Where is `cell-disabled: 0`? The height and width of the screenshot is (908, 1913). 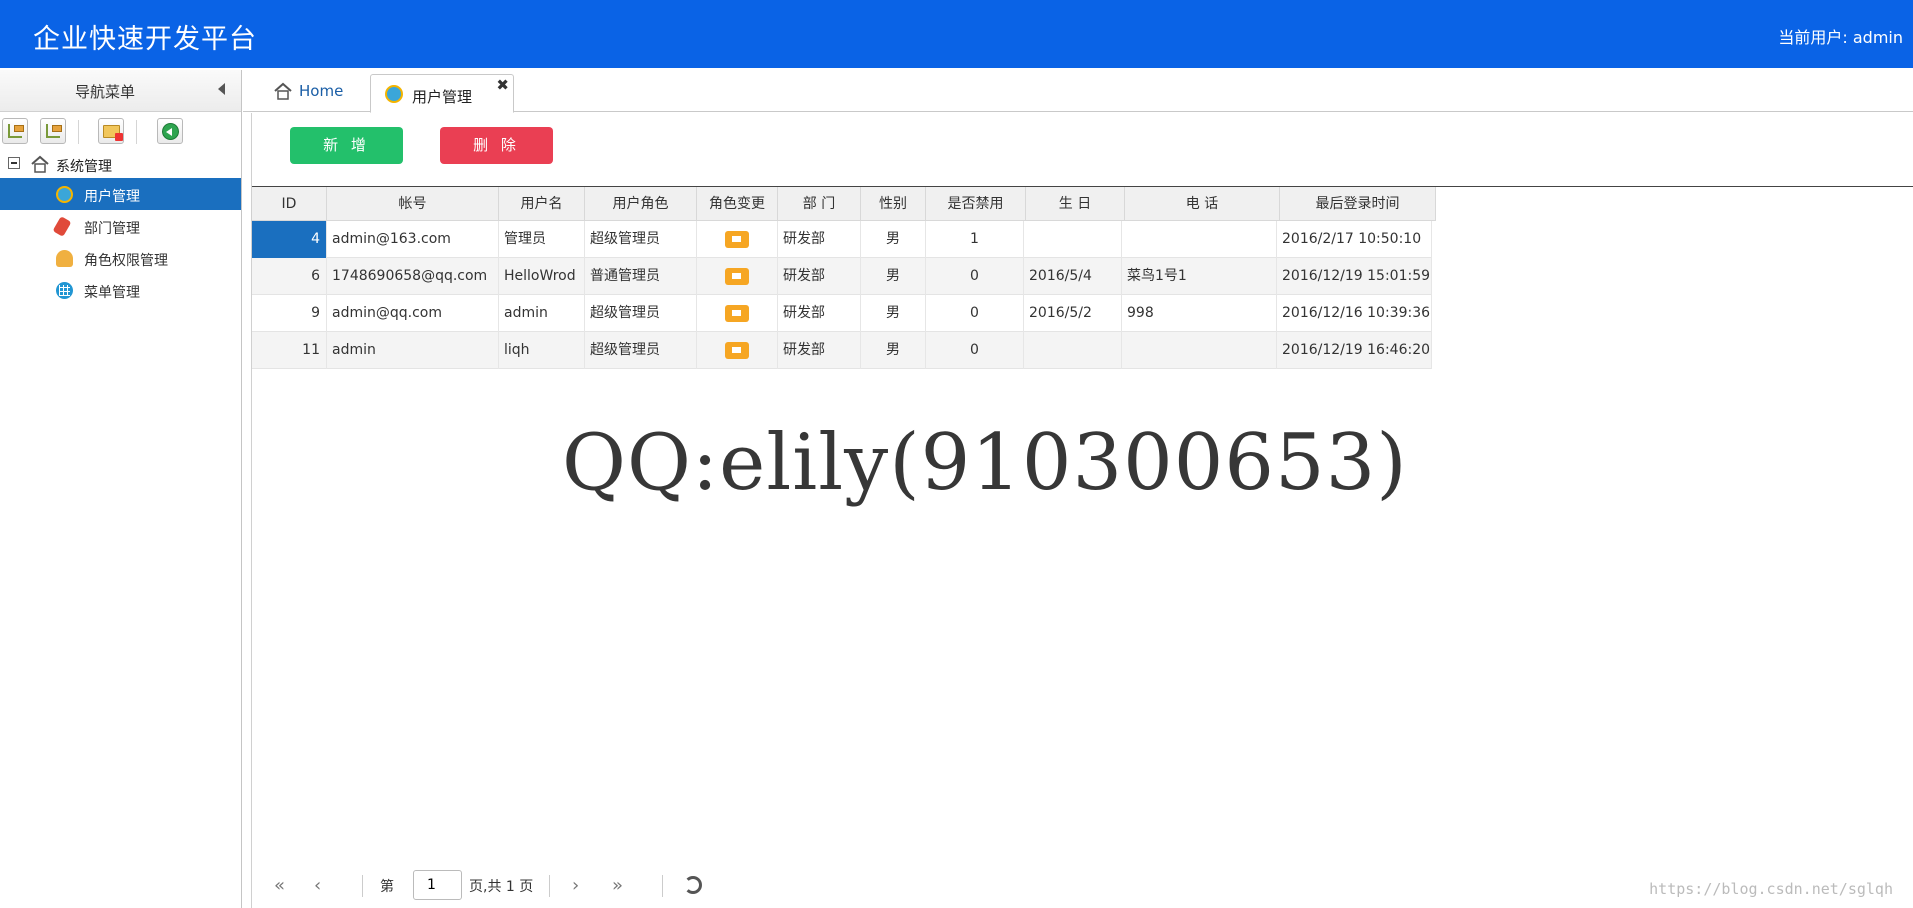 cell-disabled: 0 is located at coordinates (975, 350).